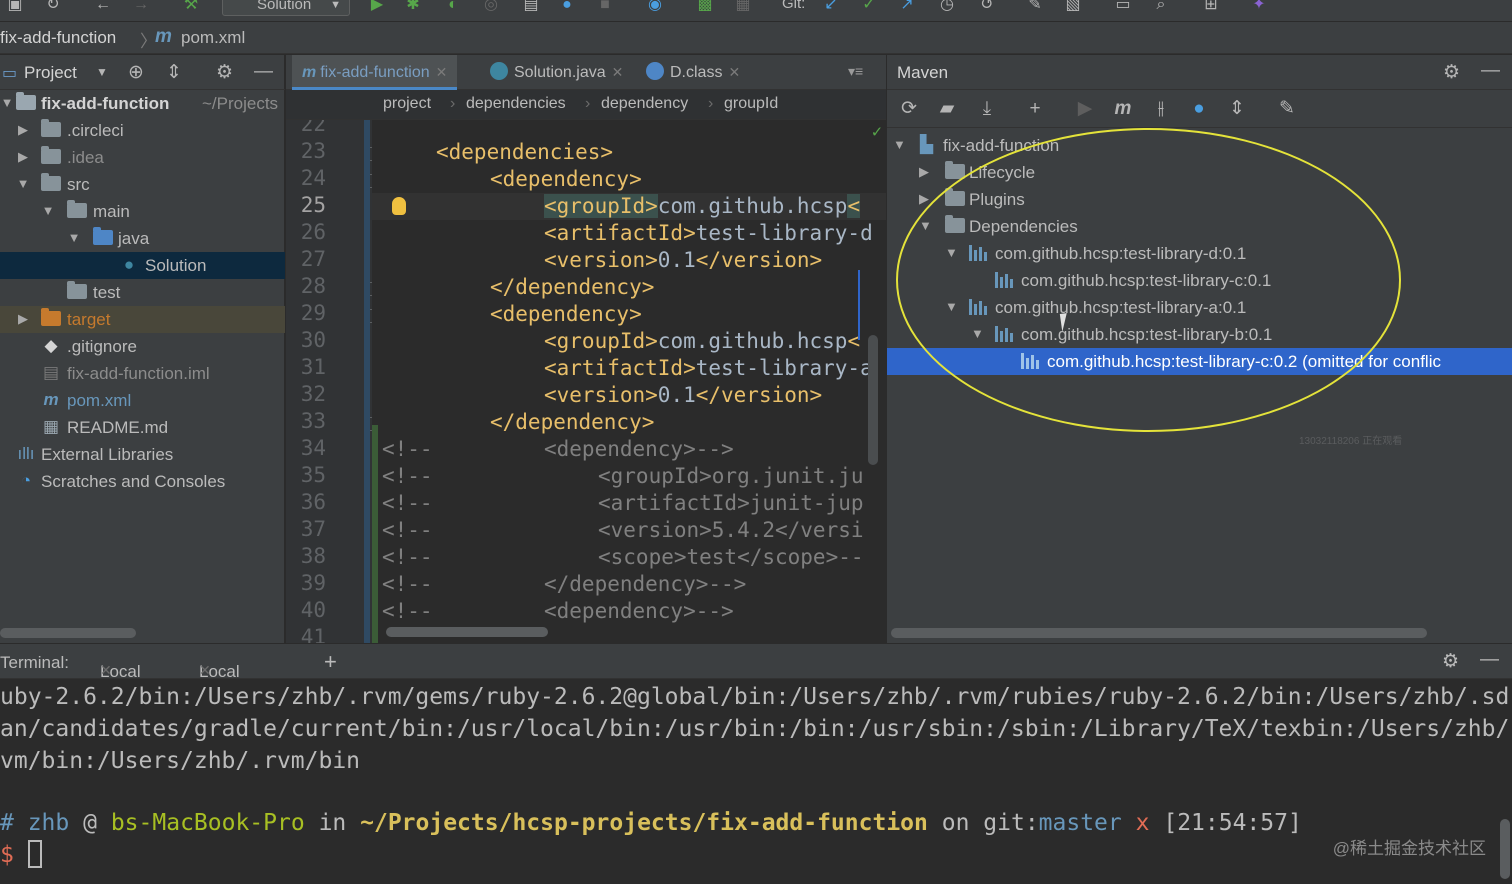  What do you see at coordinates (605, 7) in the screenshot?
I see `stop-icon: ■` at bounding box center [605, 7].